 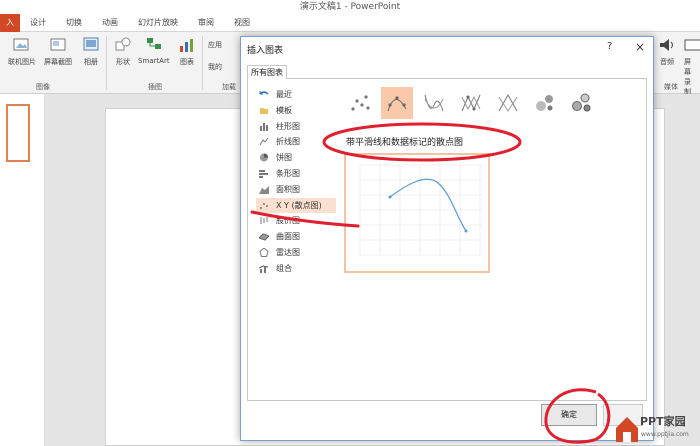 What do you see at coordinates (263, 173) in the screenshot?
I see `bar-chart-icon` at bounding box center [263, 173].